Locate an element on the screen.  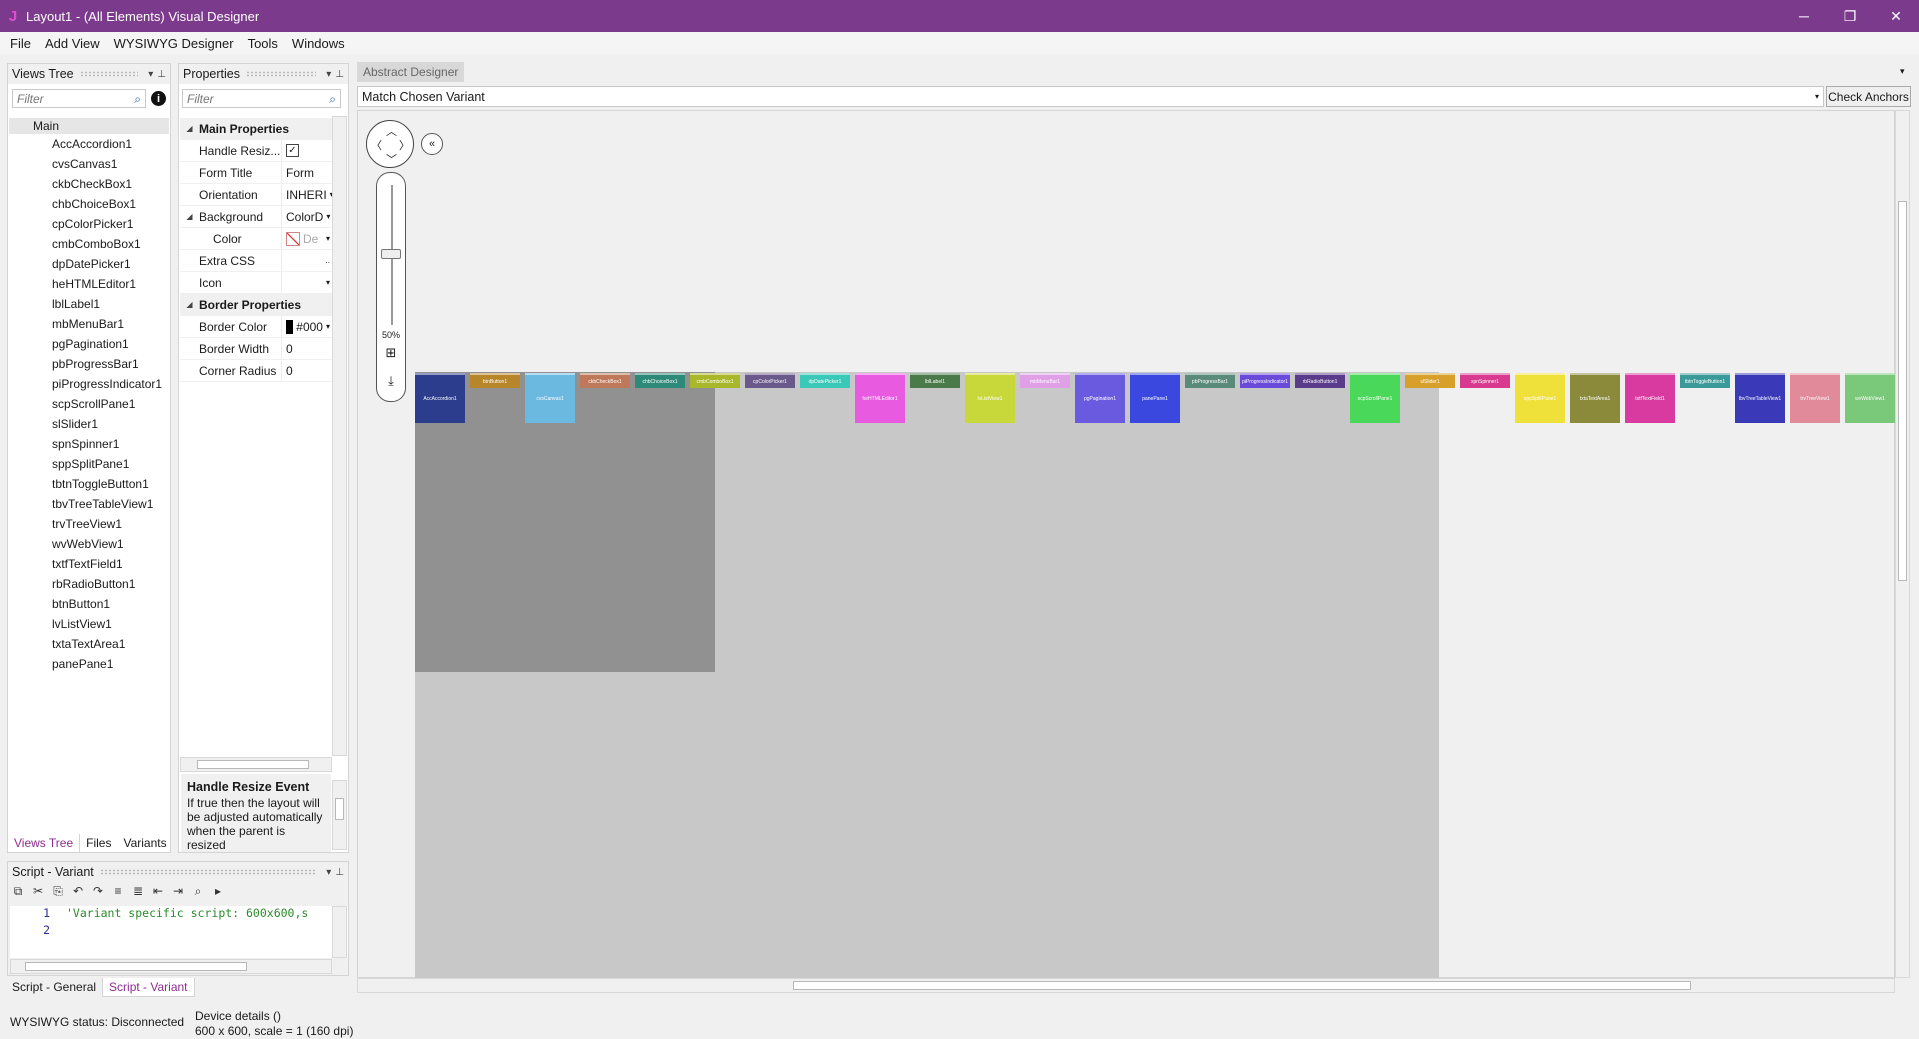
minimize-button: ─ is located at coordinates (1804, 16).